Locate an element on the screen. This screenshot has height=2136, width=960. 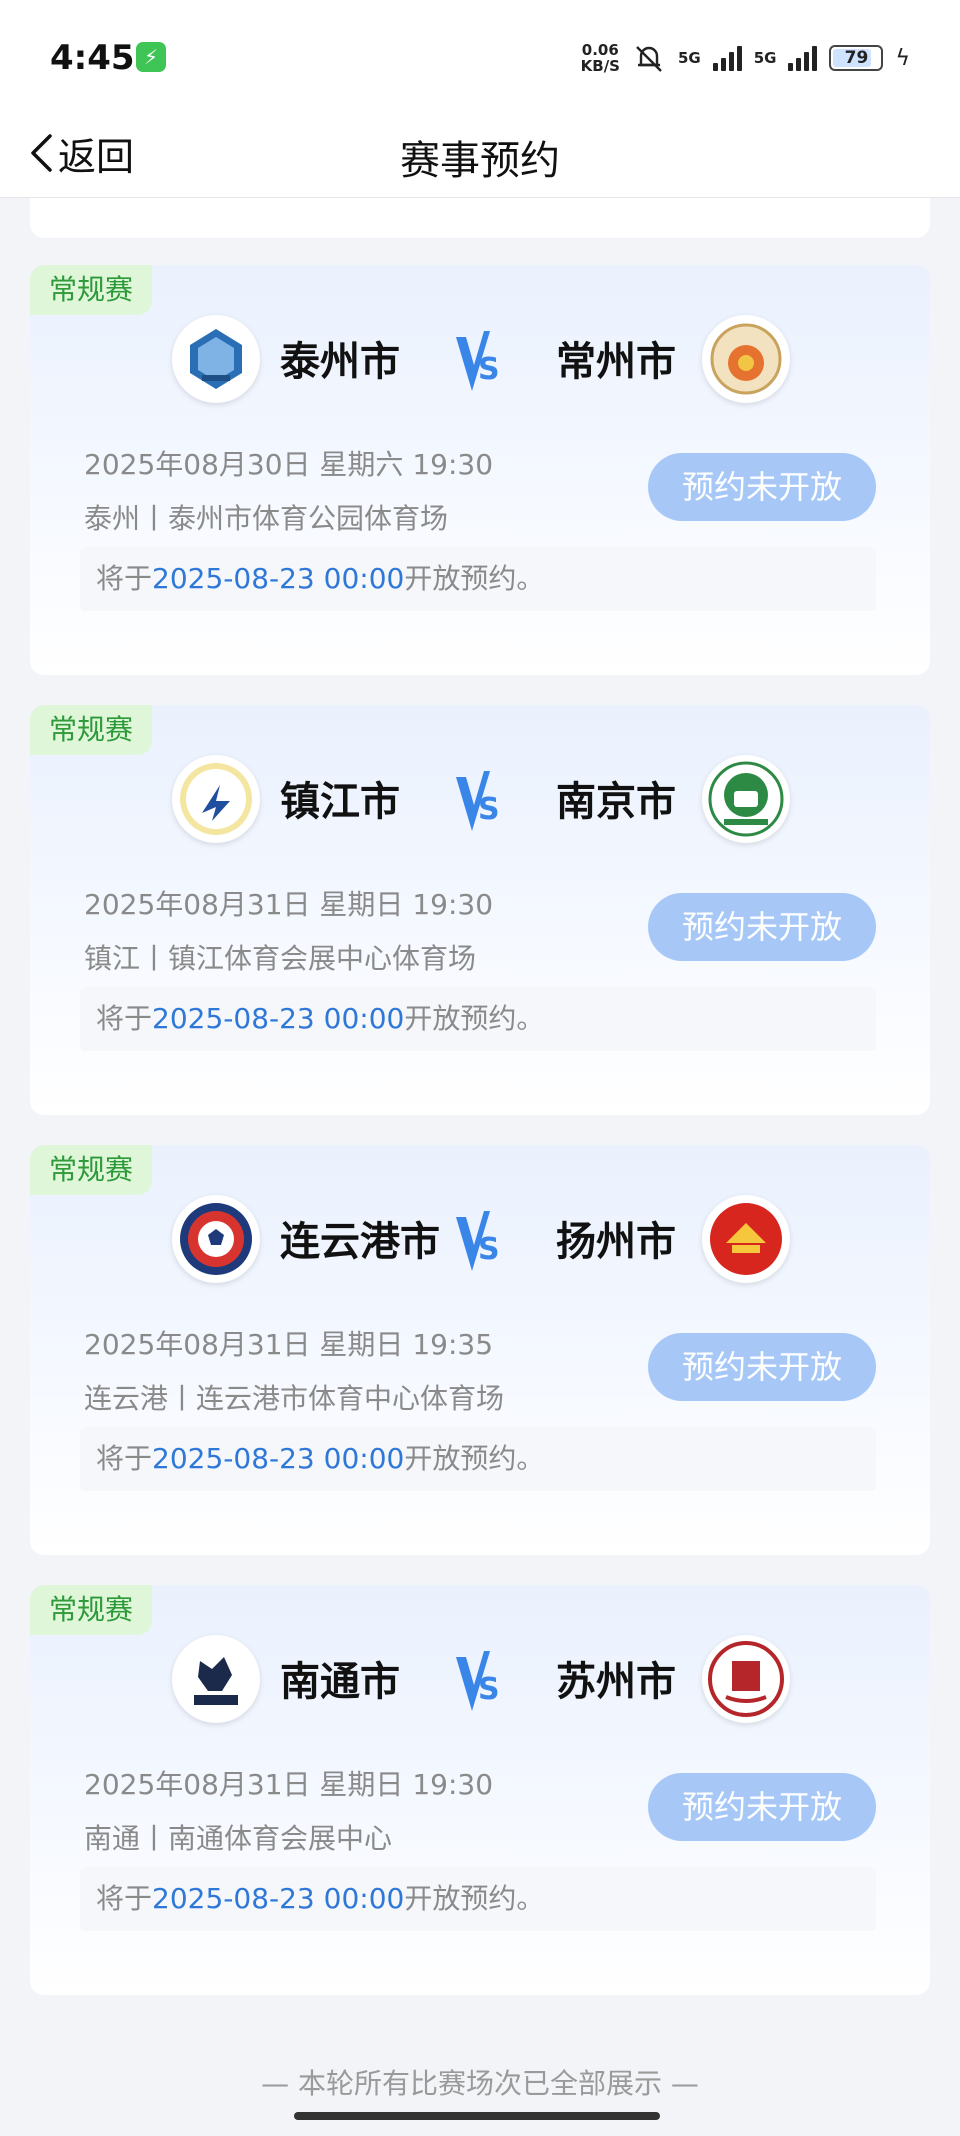
match-venue: 连云港丨连云港市体育中心体育场 is located at coordinates (294, 1398).